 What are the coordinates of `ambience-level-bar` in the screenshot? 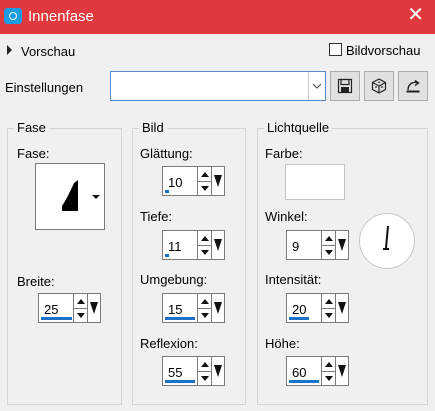 It's located at (180, 318).